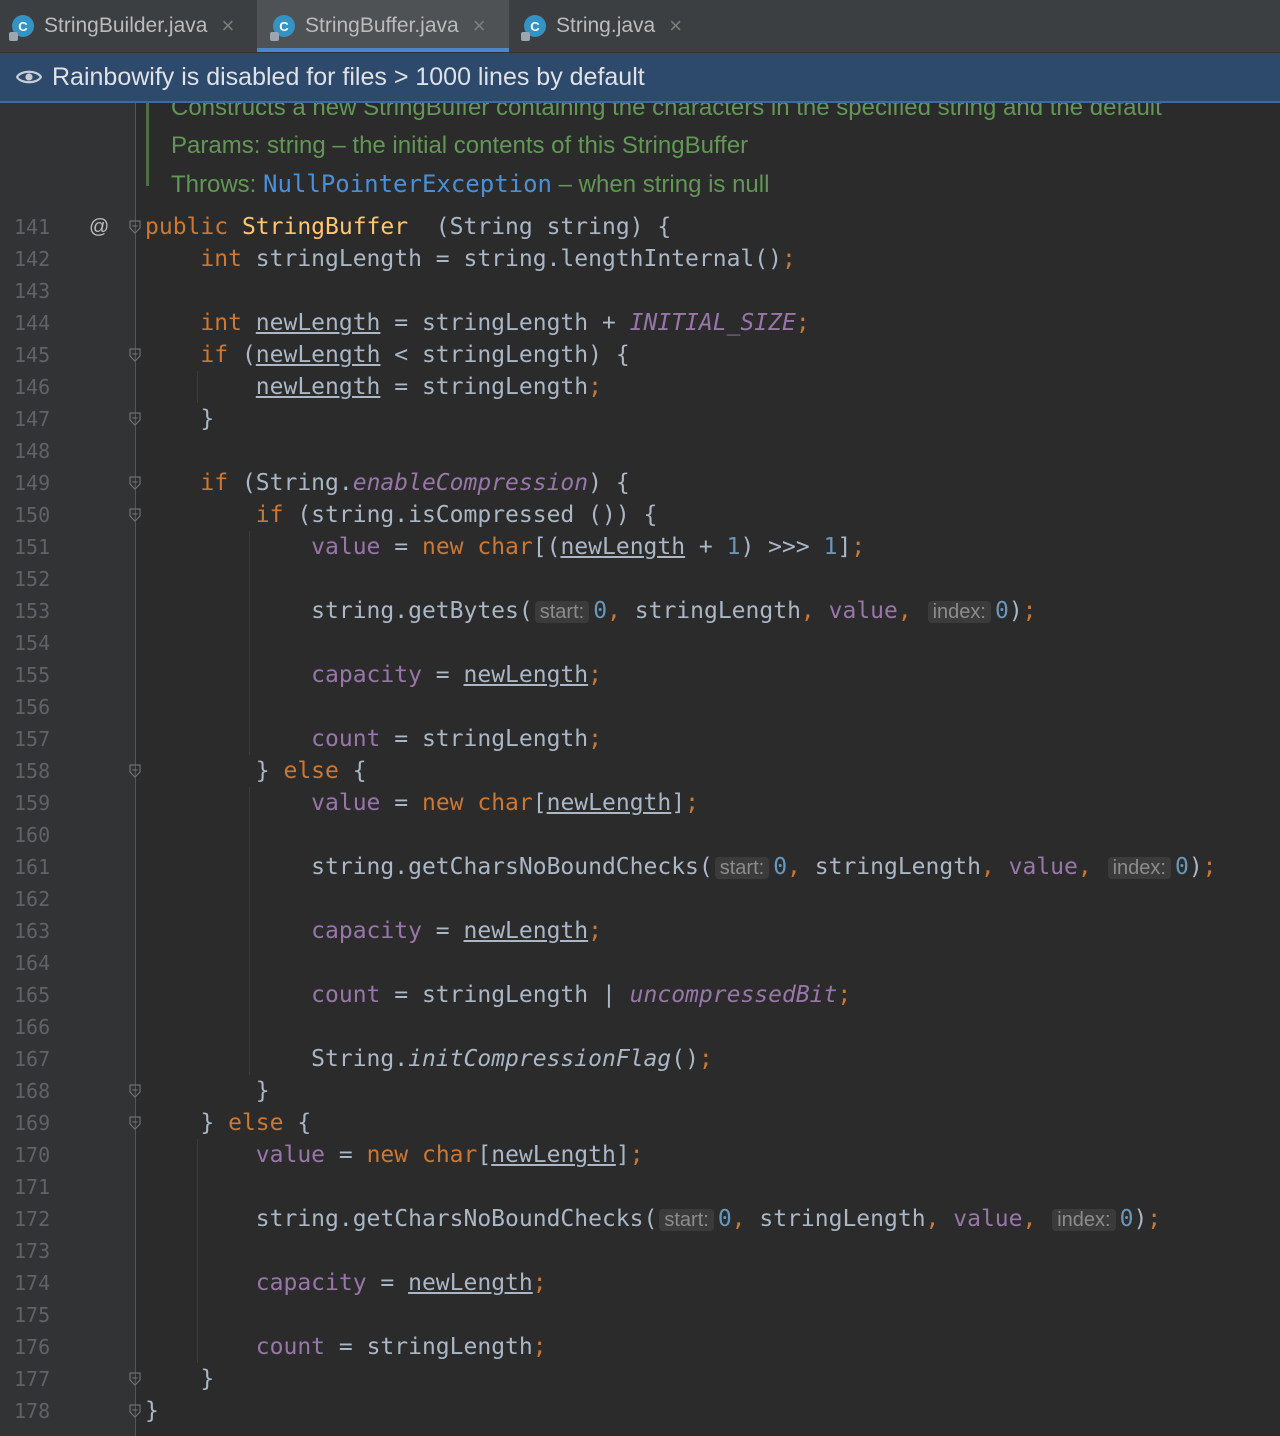 The width and height of the screenshot is (1280, 1436). What do you see at coordinates (32, 579) in the screenshot?
I see `line-number: 152` at bounding box center [32, 579].